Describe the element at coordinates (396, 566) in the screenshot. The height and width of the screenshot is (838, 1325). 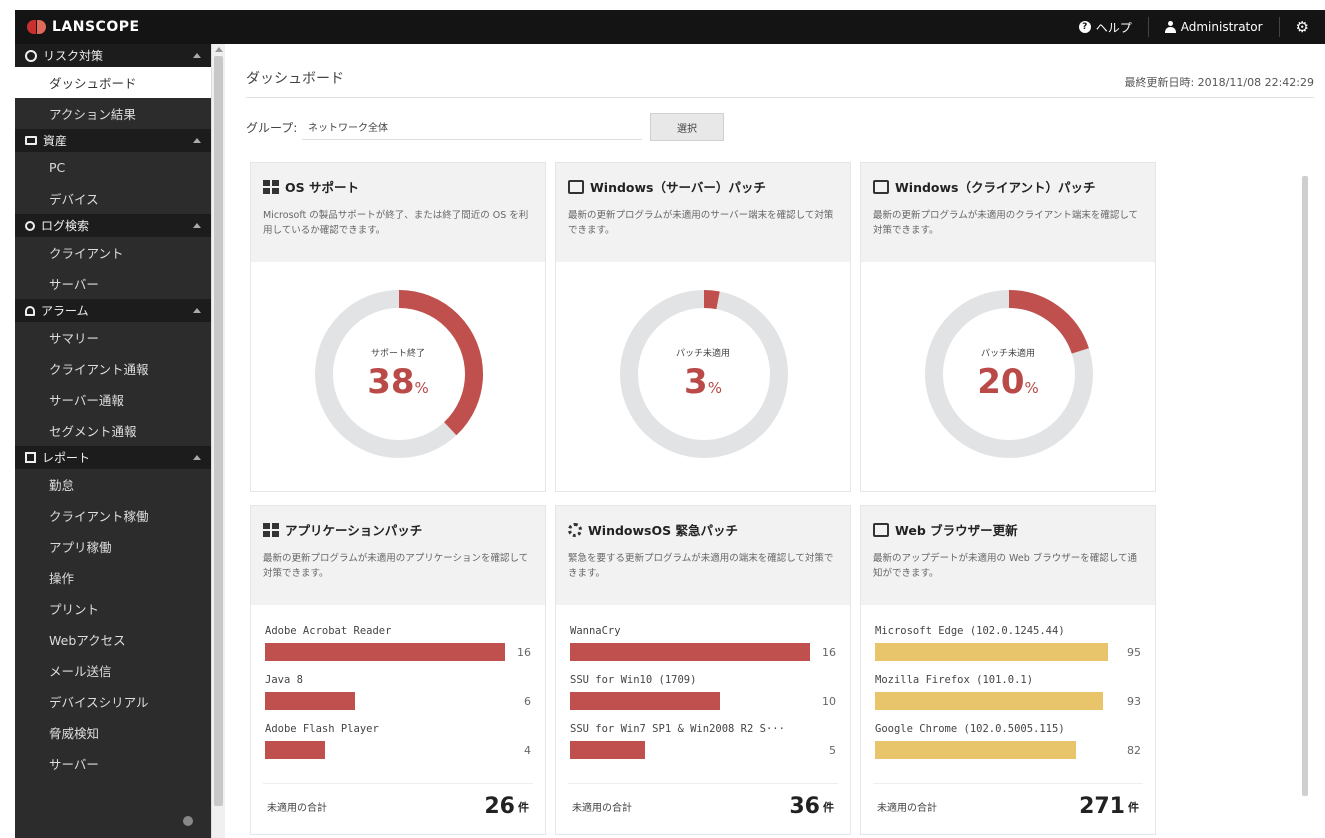
I see `card-description: 最新の更新プログラムが未適用のアプリケーションを確認して対策できます。` at that location.